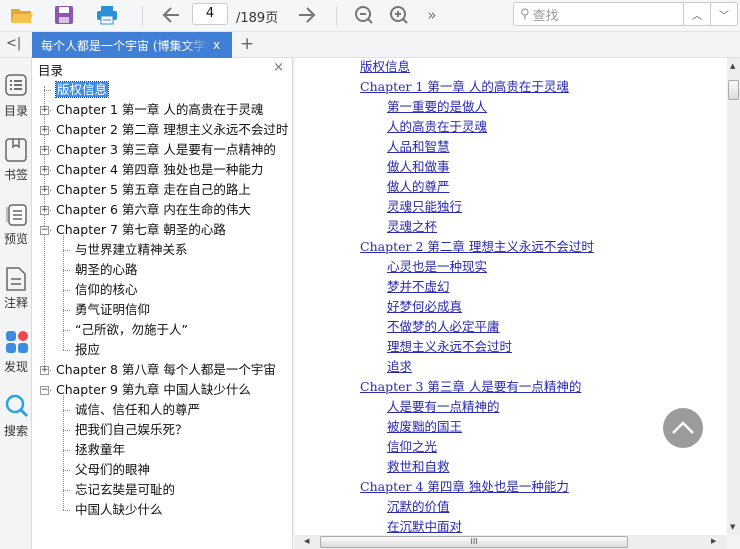 Image resolution: width=740 pixels, height=549 pixels. I want to click on toc-item: 把我们自己娱乐死？, so click(131, 430).